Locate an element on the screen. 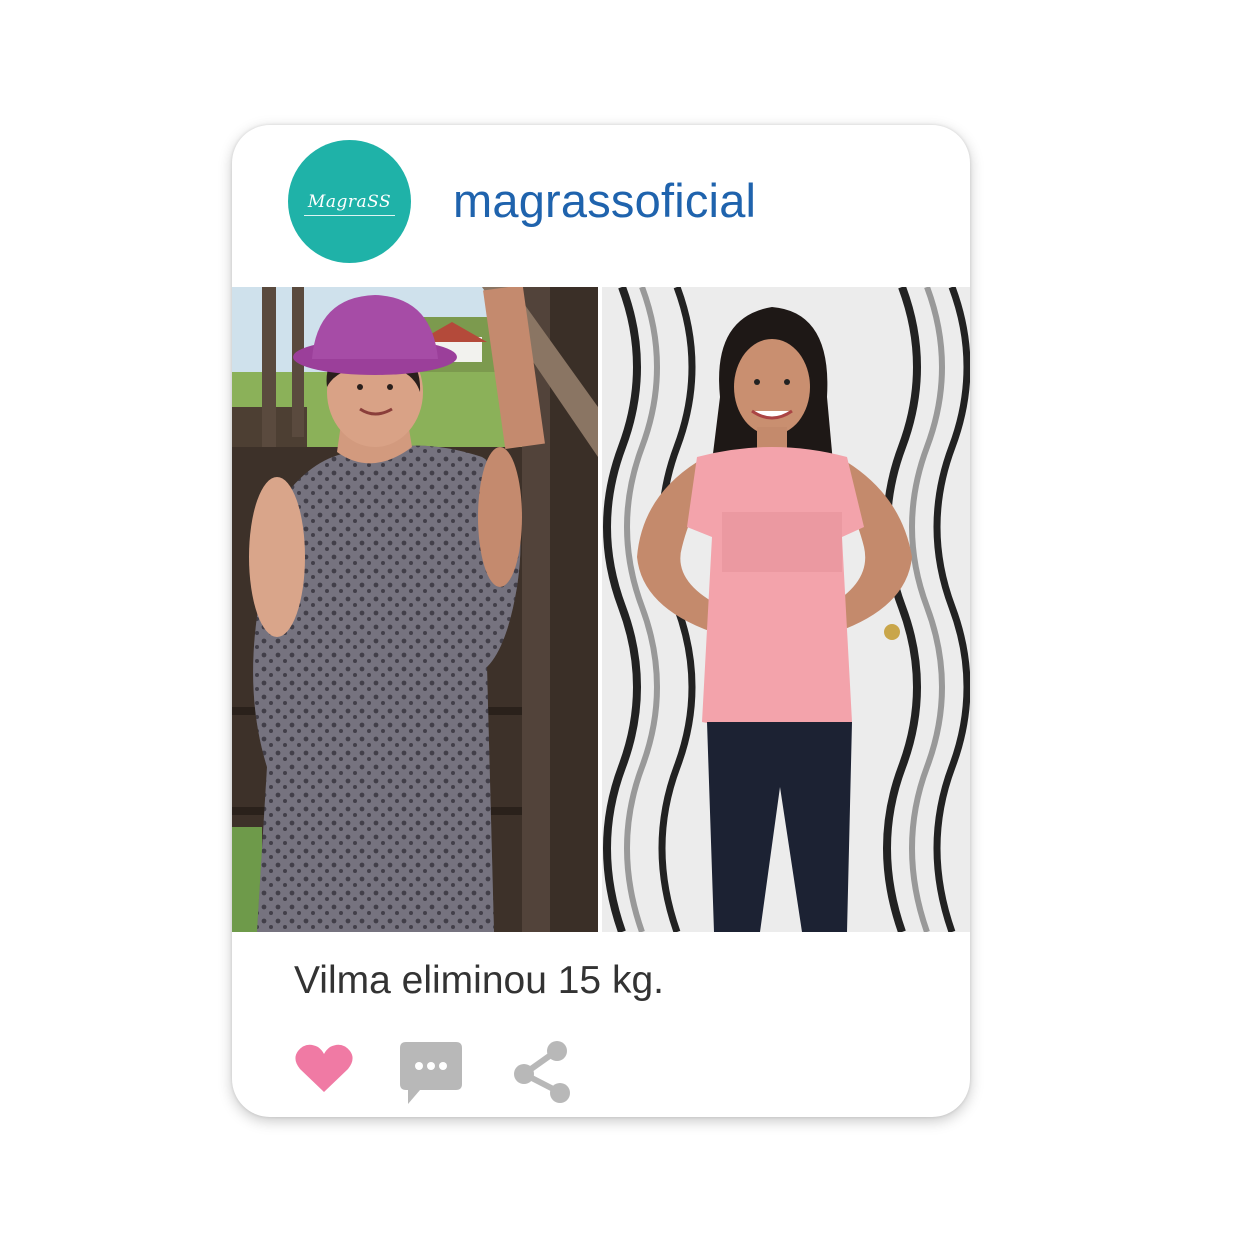  post-caption: Vilma eliminou 15 kg. is located at coordinates (479, 980).